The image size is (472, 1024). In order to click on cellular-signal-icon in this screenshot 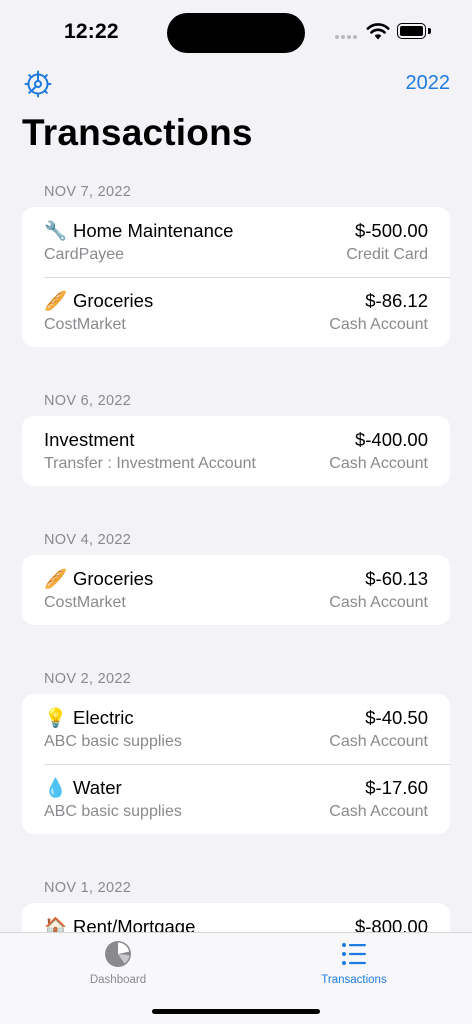, I will do `click(346, 37)`.